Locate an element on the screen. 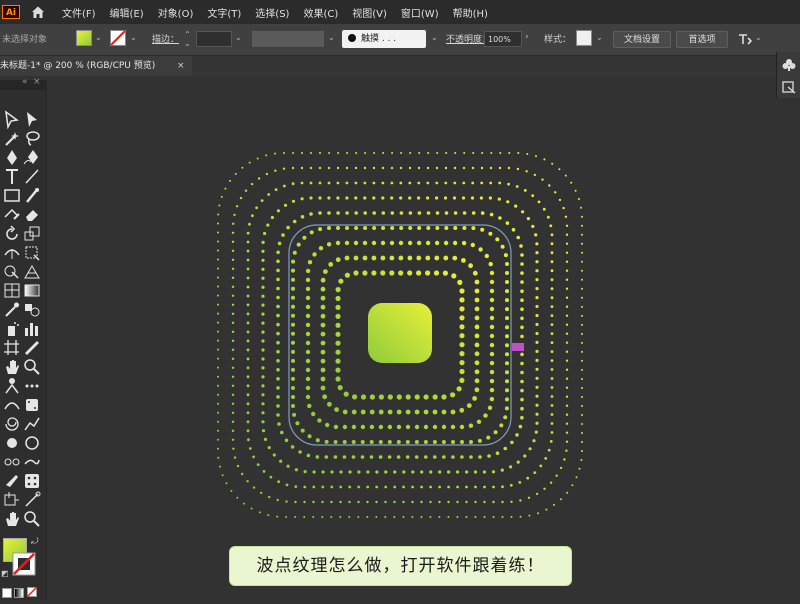 The height and width of the screenshot is (604, 800). preferences-button: 首选项 is located at coordinates (702, 39).